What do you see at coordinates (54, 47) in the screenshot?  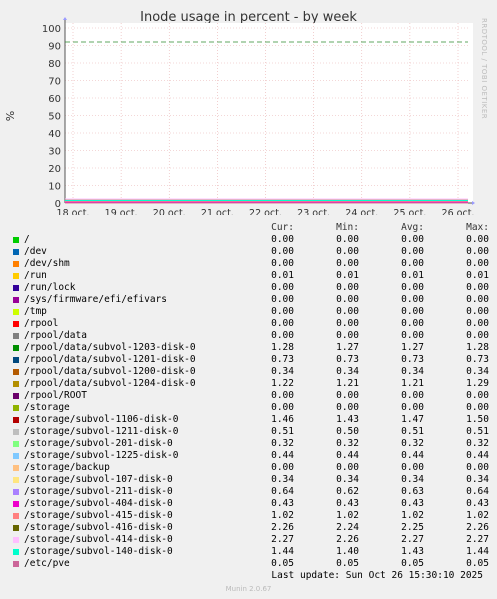 I see `y-tick-label: 90` at bounding box center [54, 47].